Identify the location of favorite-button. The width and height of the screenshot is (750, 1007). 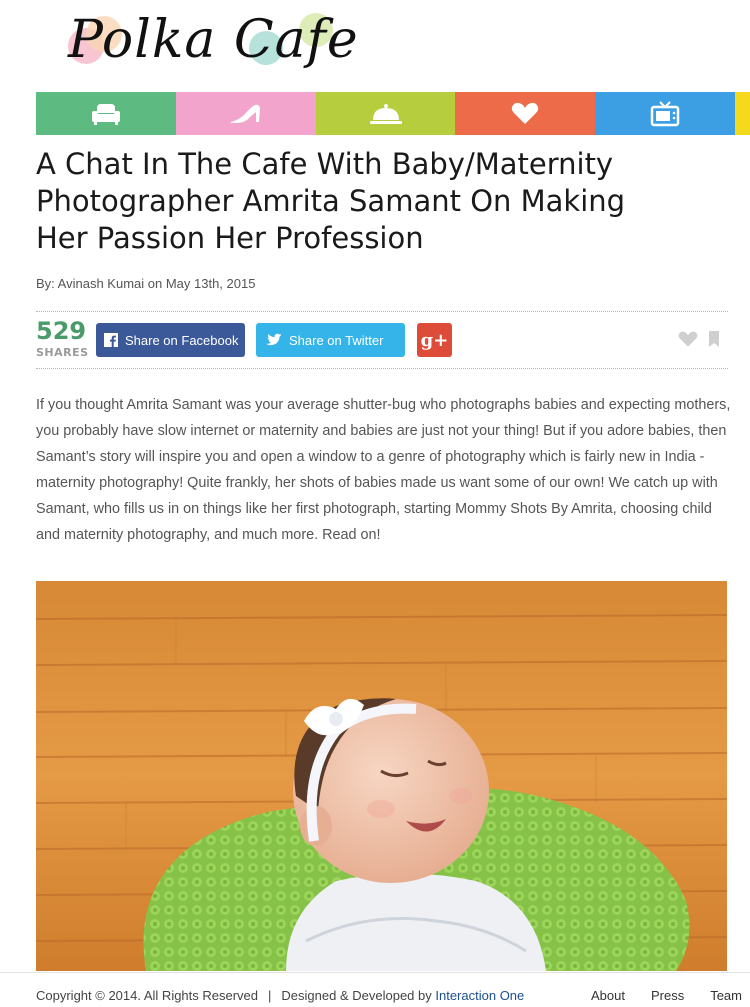
(688, 342).